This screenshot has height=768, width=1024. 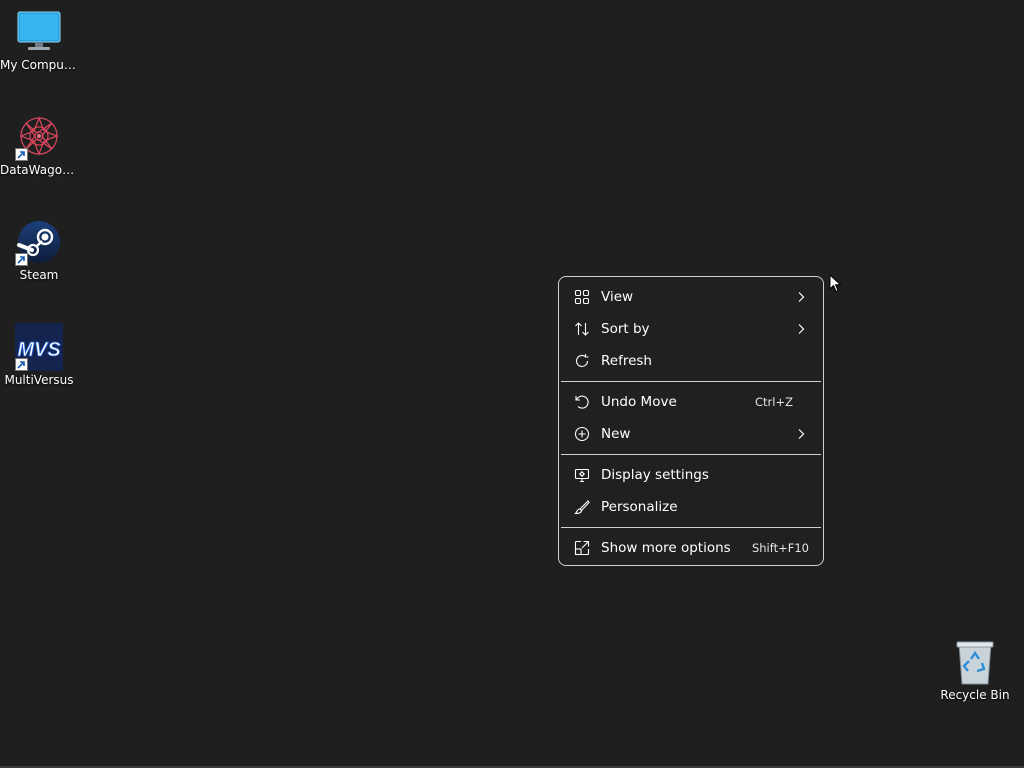 What do you see at coordinates (691, 297) in the screenshot?
I see `menu-item-view: View` at bounding box center [691, 297].